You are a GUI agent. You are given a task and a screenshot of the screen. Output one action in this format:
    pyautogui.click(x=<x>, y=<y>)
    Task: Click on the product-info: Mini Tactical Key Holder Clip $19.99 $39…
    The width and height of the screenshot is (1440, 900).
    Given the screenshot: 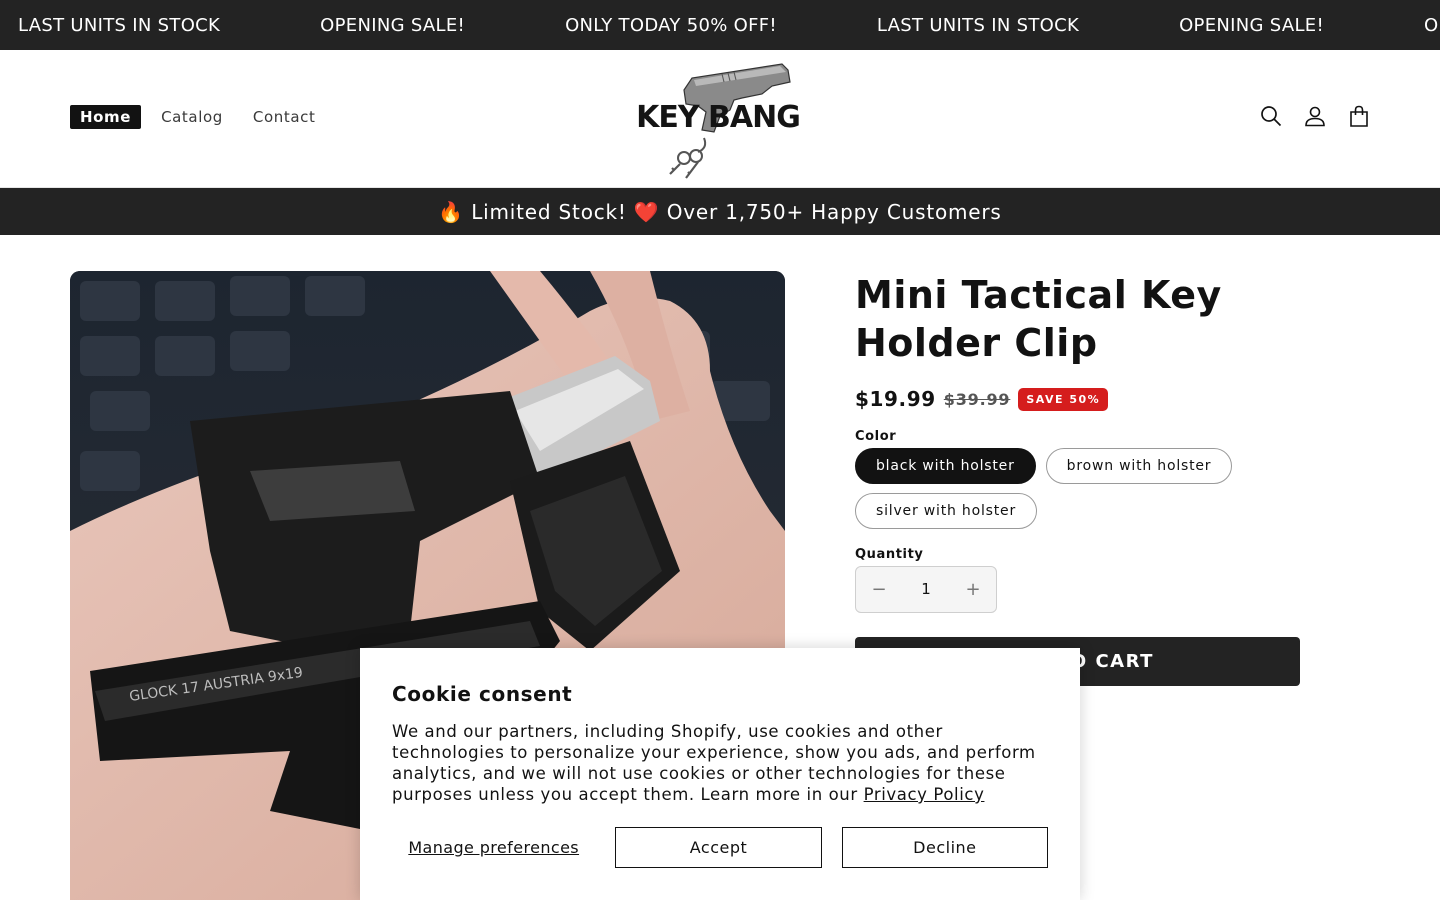 What is the action you would take?
    pyautogui.click(x=1077, y=478)
    